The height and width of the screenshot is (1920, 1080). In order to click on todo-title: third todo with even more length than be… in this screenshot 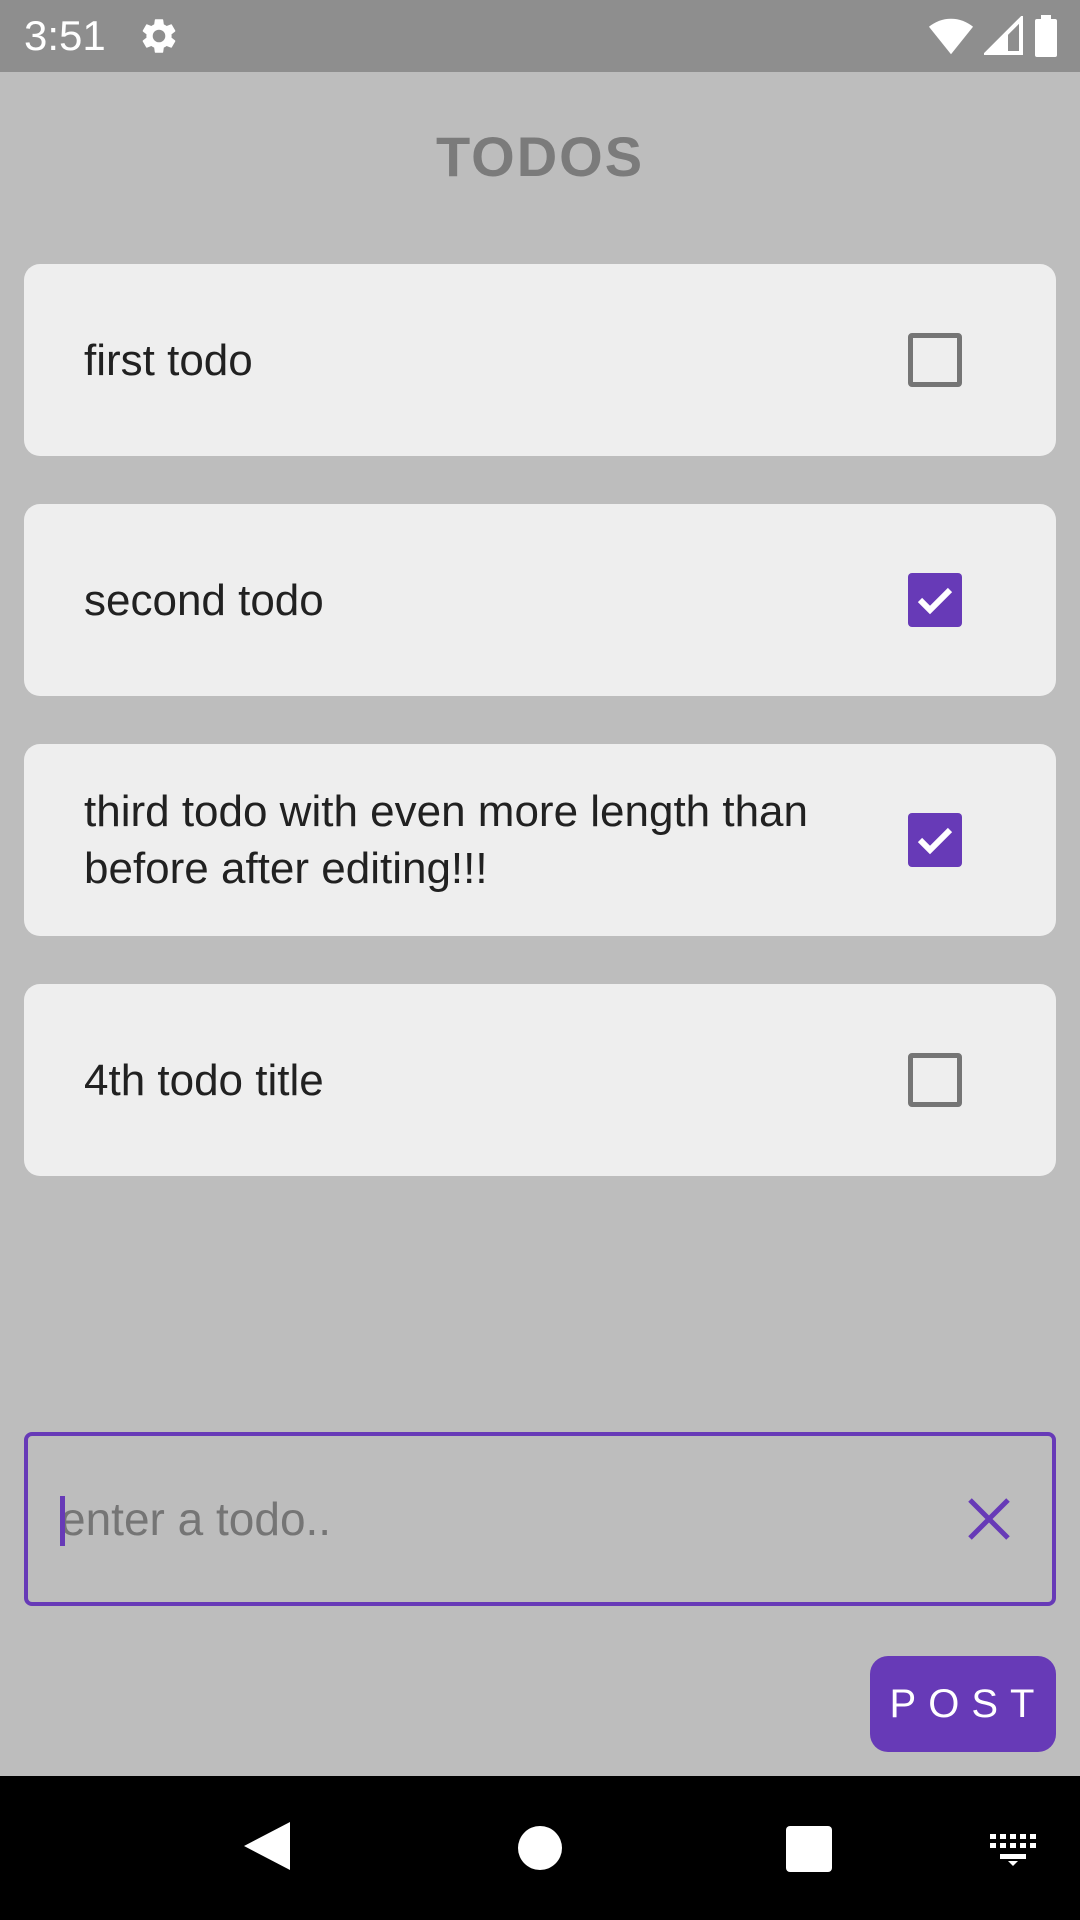, I will do `click(446, 840)`.